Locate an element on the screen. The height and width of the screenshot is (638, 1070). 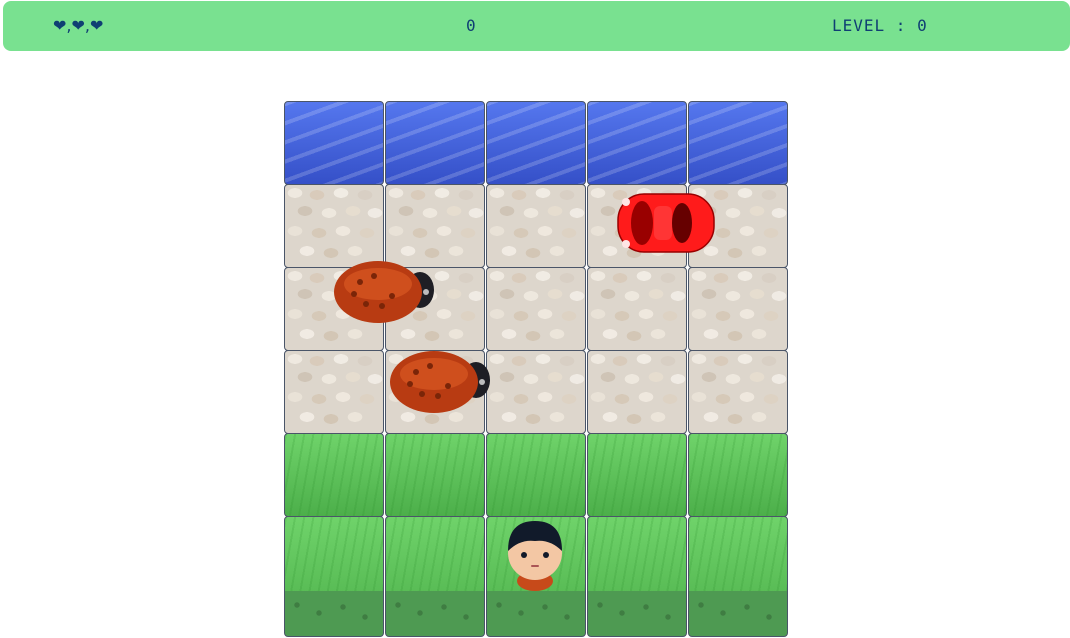
red-car is located at coordinates (666, 223).